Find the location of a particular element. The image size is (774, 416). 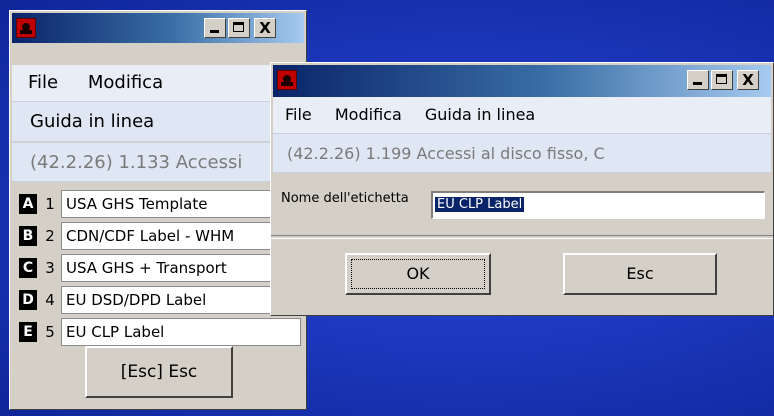

label-name-value: EU CLP Label is located at coordinates (480, 204).